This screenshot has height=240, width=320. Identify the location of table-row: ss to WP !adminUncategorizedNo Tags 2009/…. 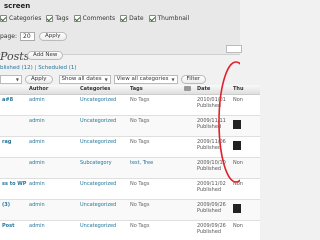
(130, 188).